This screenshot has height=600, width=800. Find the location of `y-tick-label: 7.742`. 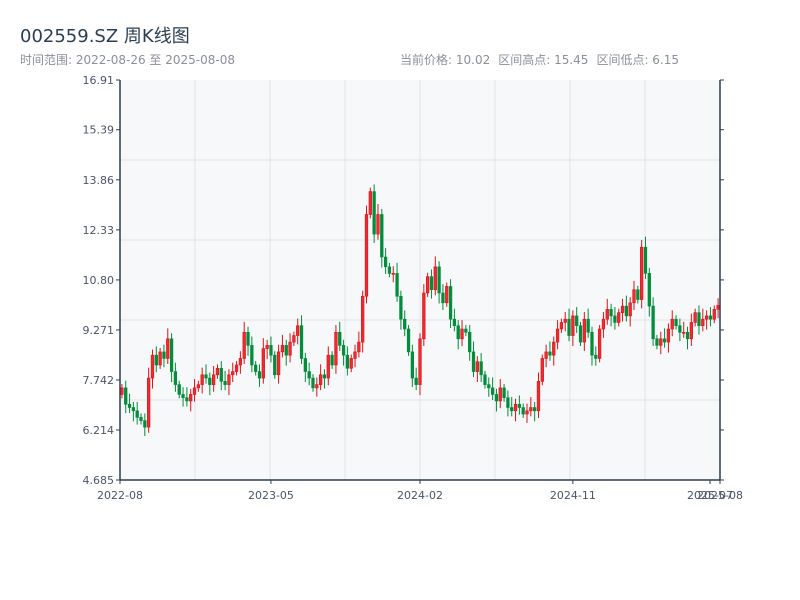

y-tick-label: 7.742 is located at coordinates (99, 380).